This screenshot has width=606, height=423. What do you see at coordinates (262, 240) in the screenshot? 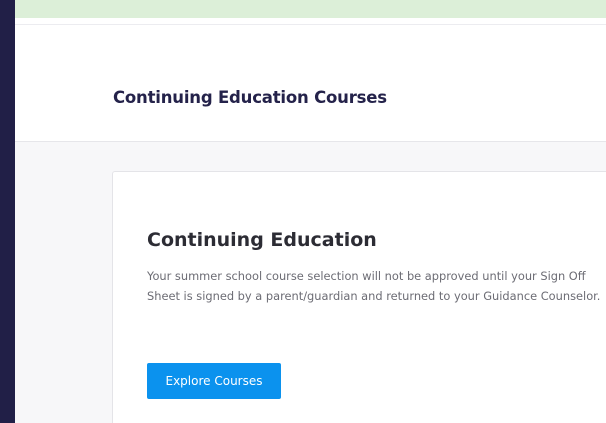
I see `card-title: Continuing Education` at bounding box center [262, 240].